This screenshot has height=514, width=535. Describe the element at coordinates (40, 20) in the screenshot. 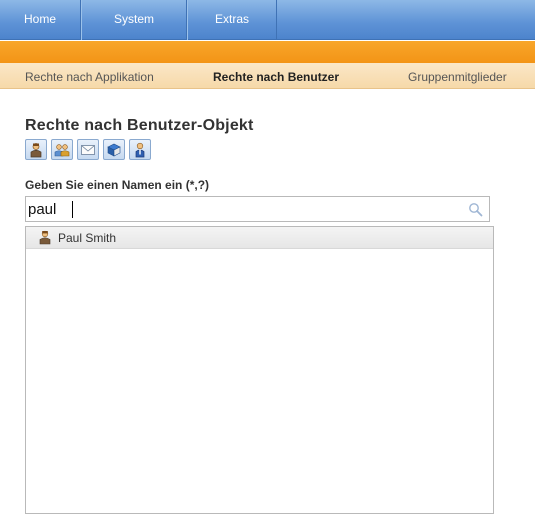

I see `tab-home: Home` at that location.